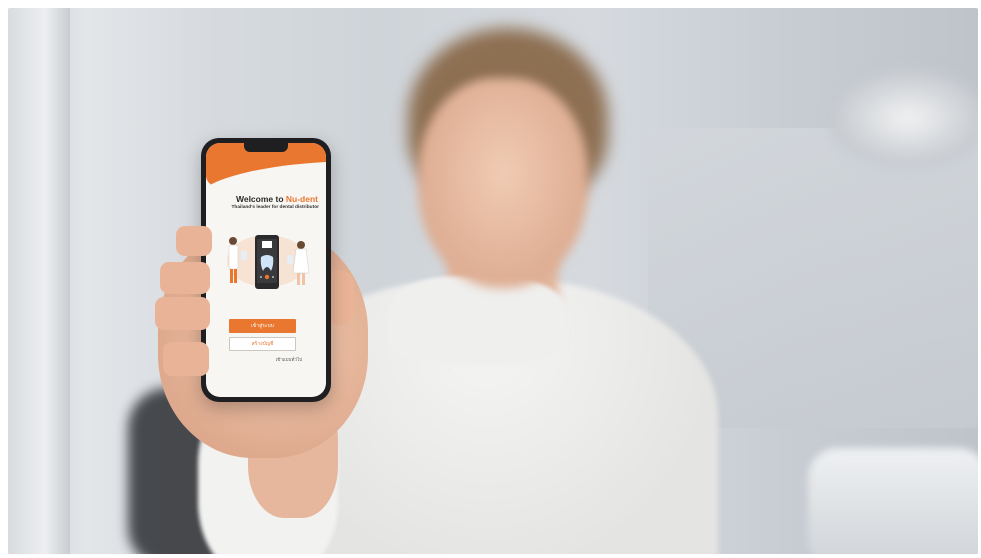 This screenshot has width=981, height=558. I want to click on welcome-heading: Welcome to Nu-dent, so click(277, 199).